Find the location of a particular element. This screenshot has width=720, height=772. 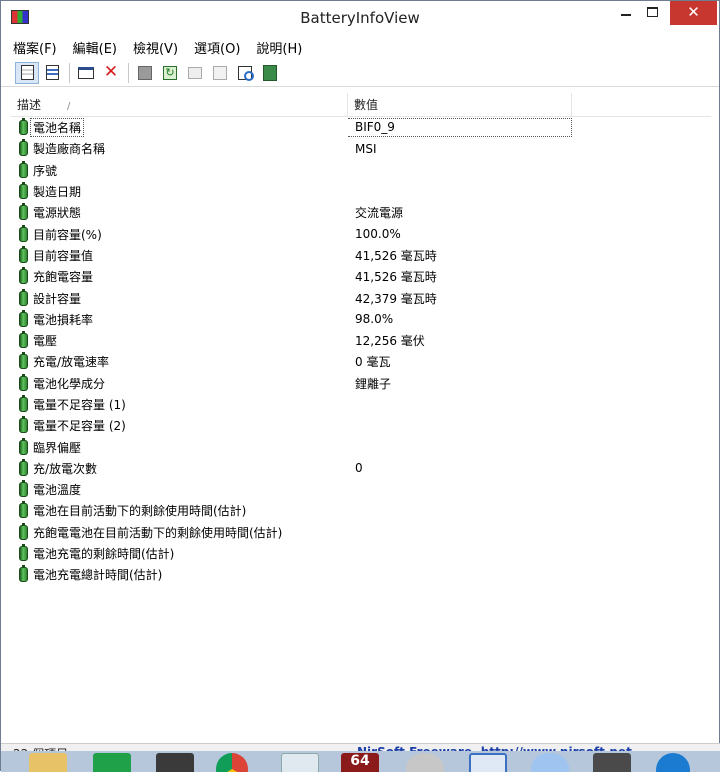

list-row: 電池溫度 is located at coordinates (361, 489).